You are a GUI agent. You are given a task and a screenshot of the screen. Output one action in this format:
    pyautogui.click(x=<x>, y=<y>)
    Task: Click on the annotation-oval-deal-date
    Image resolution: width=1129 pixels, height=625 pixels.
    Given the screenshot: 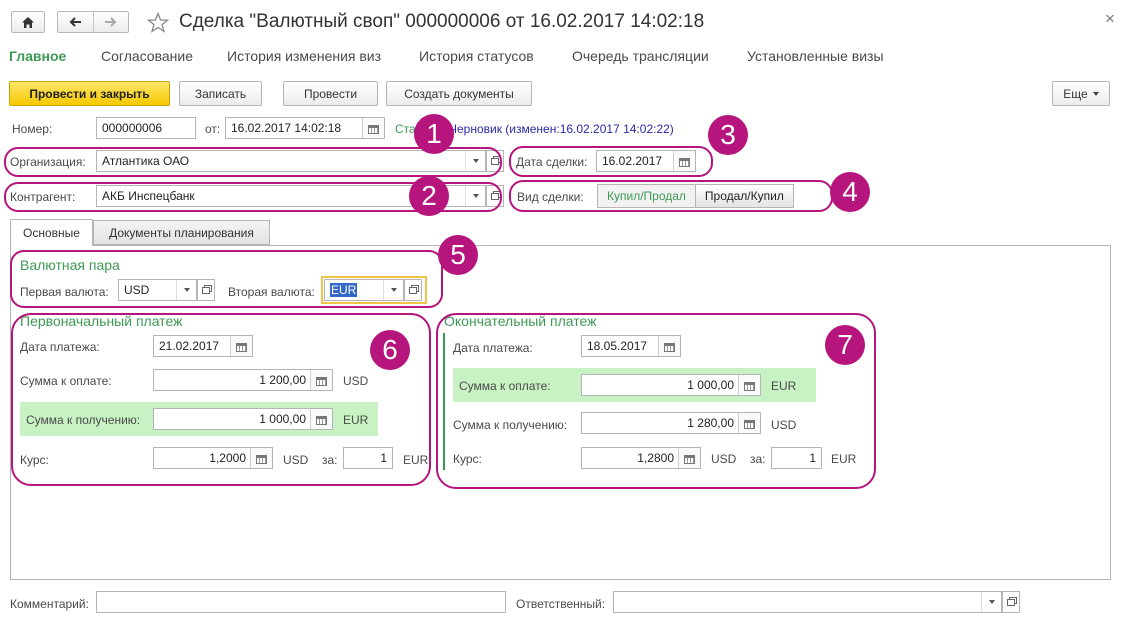 What is the action you would take?
    pyautogui.click(x=611, y=161)
    